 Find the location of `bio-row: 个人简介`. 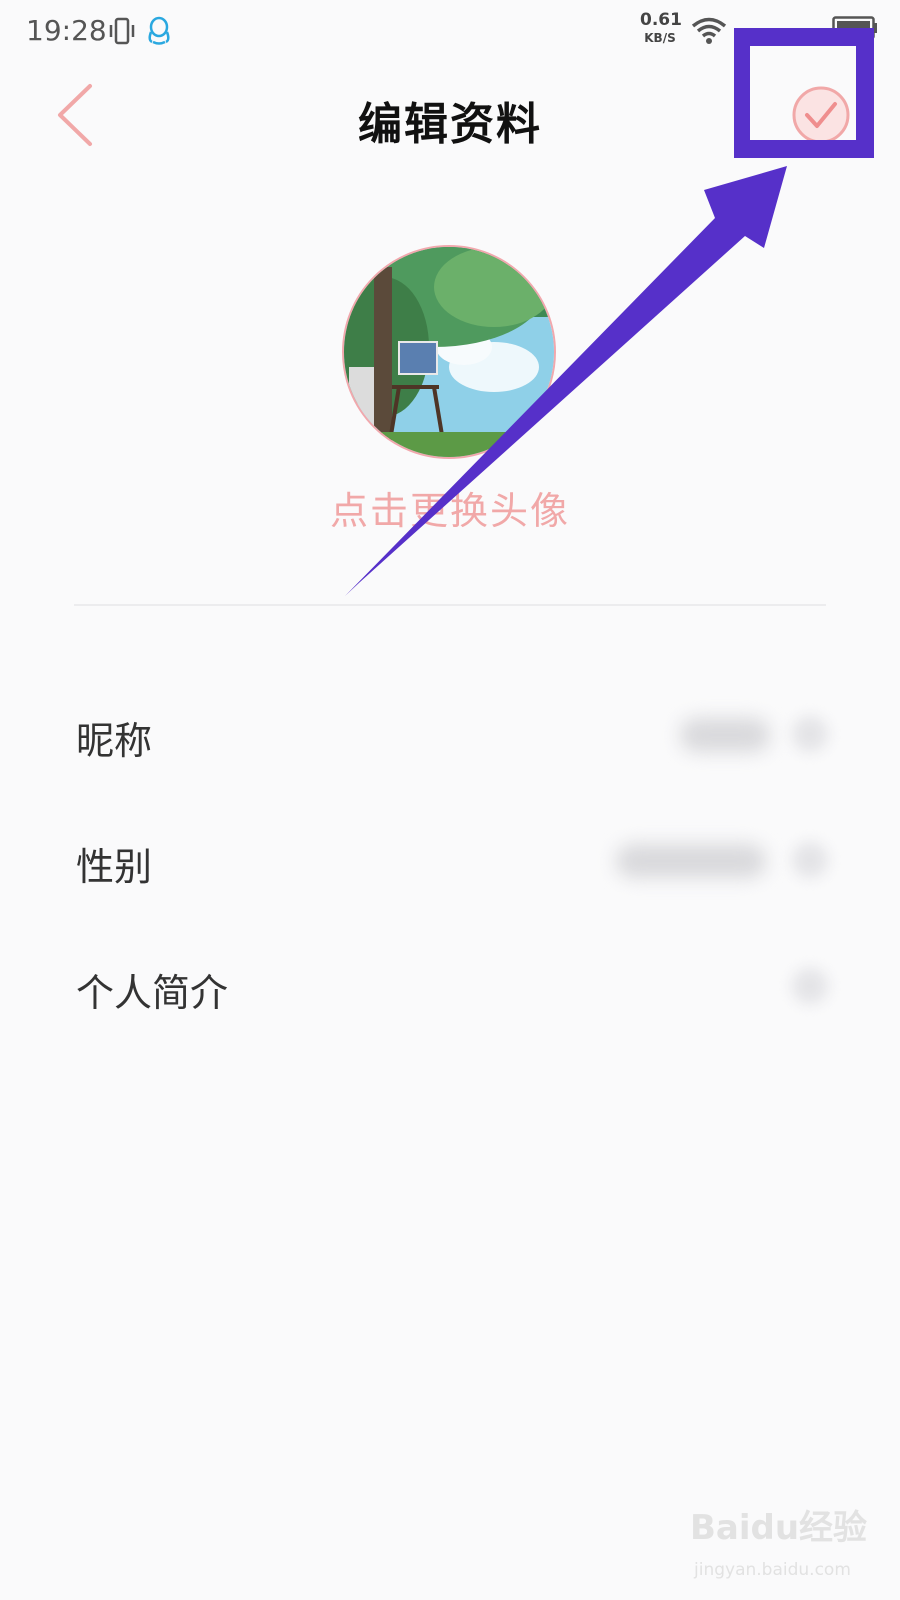

bio-row: 个人简介 is located at coordinates (450, 987).